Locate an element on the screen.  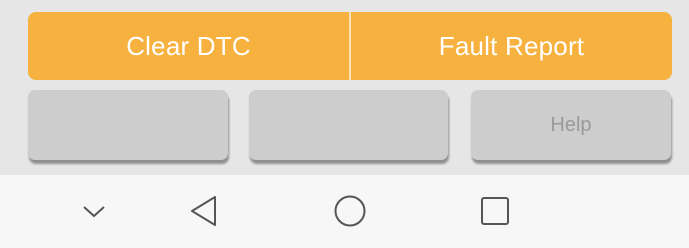
back-icon is located at coordinates (204, 211).